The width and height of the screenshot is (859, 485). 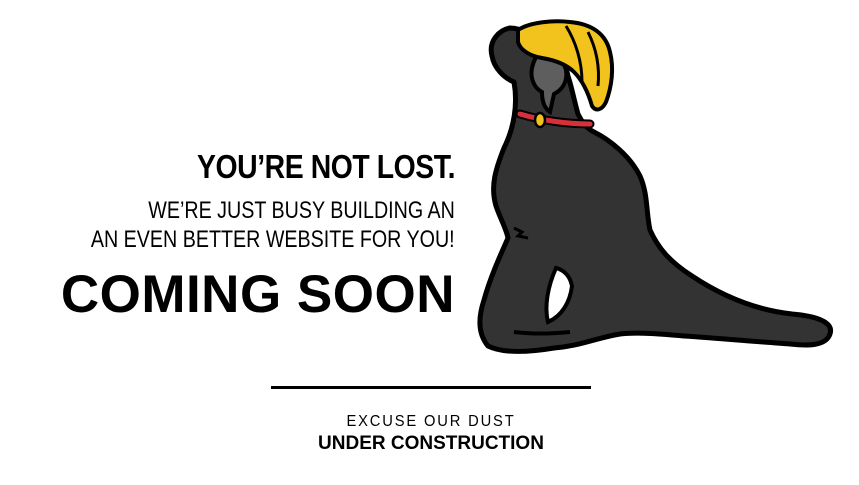 What do you see at coordinates (257, 294) in the screenshot?
I see `coming-soon-heading: COMING SOON` at bounding box center [257, 294].